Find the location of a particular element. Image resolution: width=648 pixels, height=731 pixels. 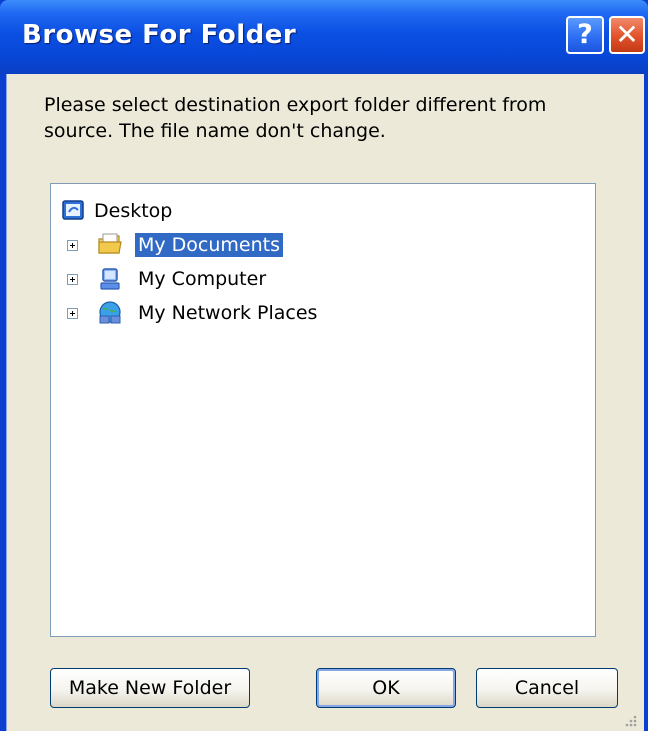

cancel-button: Cancel is located at coordinates (547, 688).